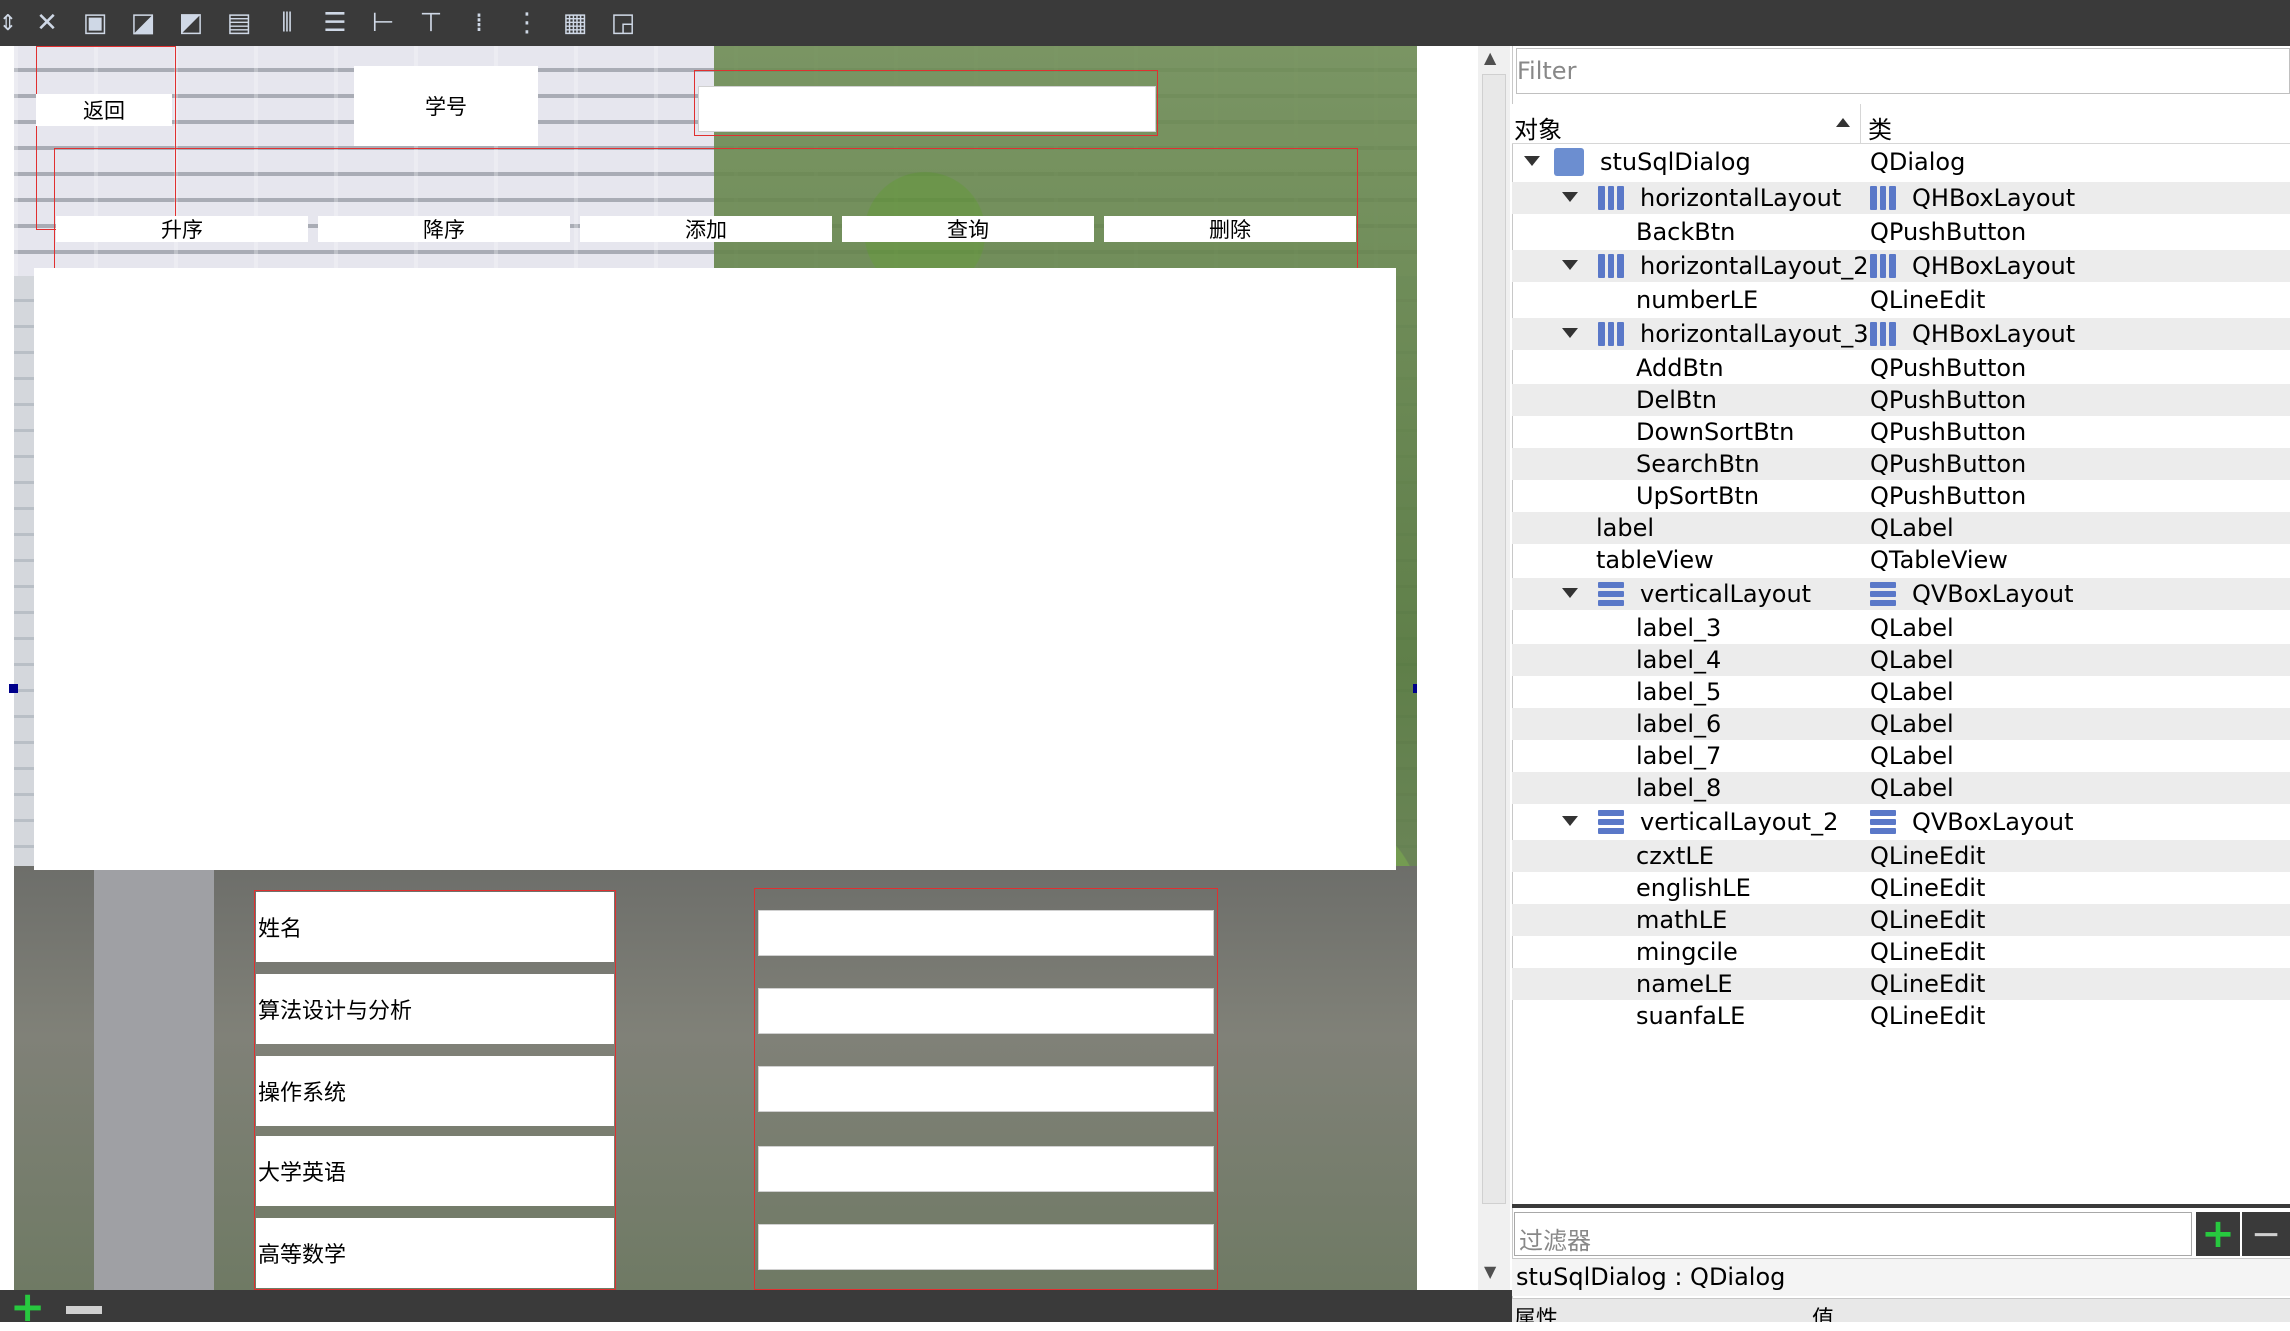  Describe the element at coordinates (1686, 232) in the screenshot. I see `object-name: BackBtn` at that location.